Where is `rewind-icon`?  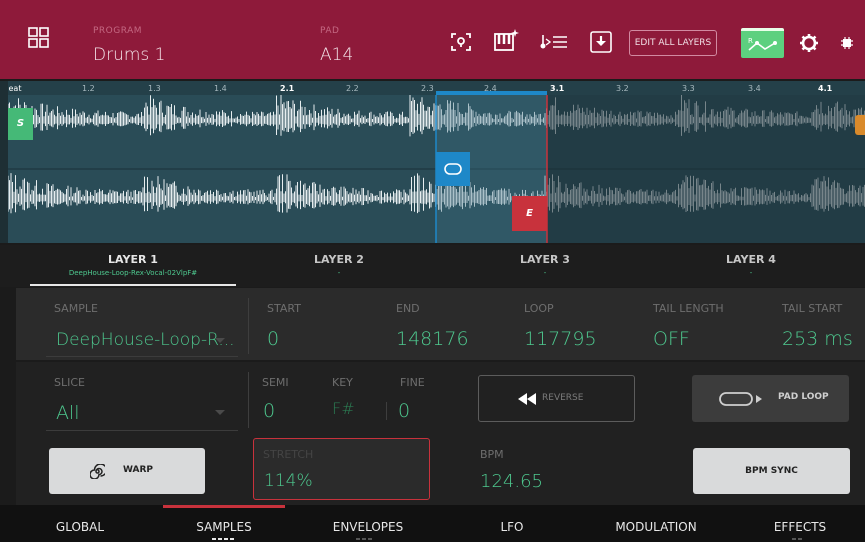
rewind-icon is located at coordinates (527, 399).